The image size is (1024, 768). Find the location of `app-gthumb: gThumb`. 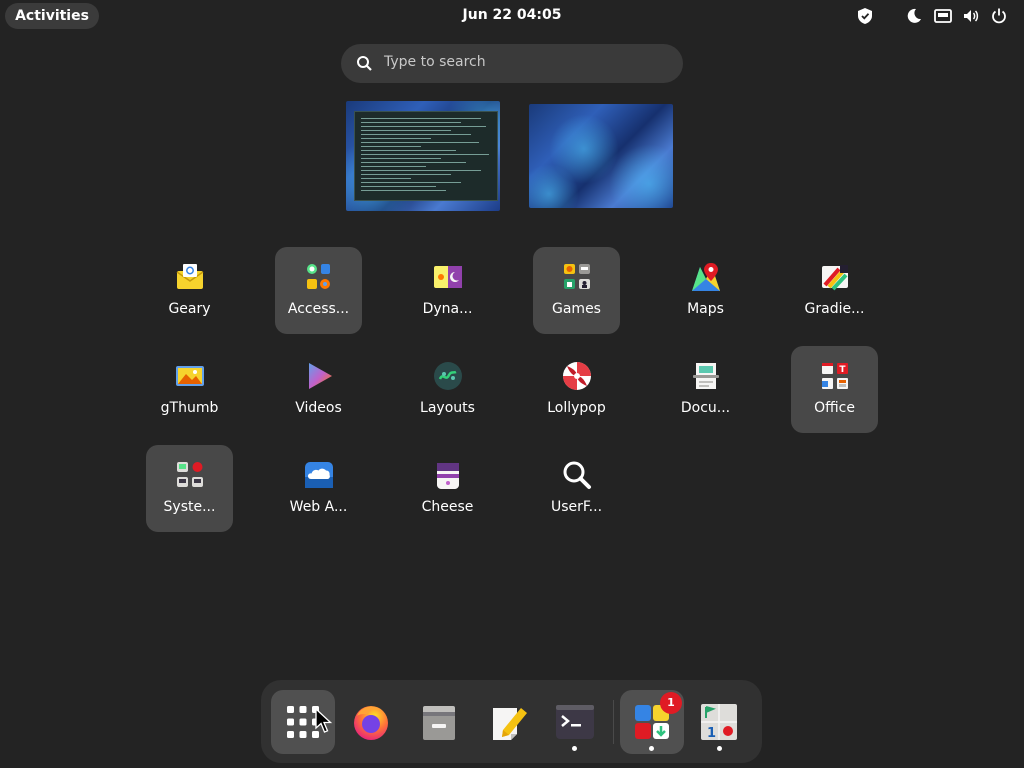

app-gthumb: gThumb is located at coordinates (189, 389).